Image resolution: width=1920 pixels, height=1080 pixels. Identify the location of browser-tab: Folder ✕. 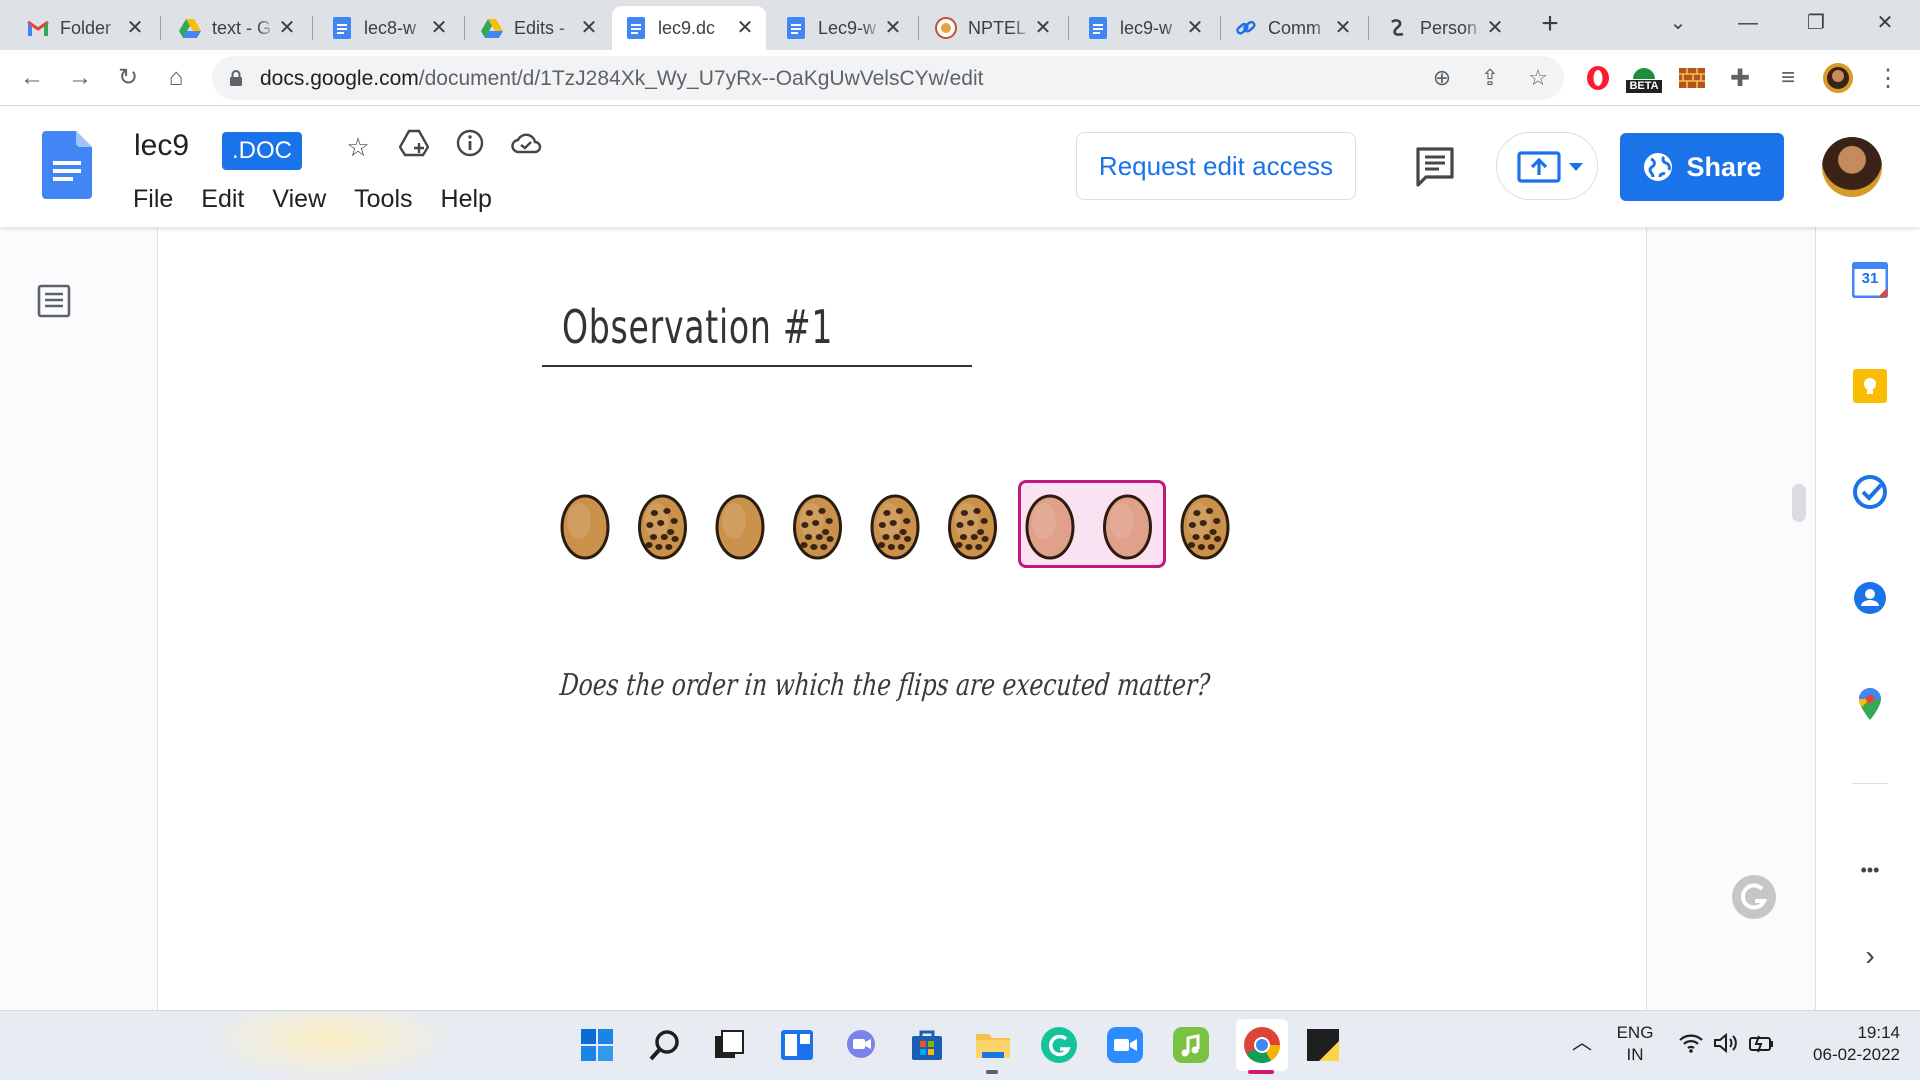
(85, 28).